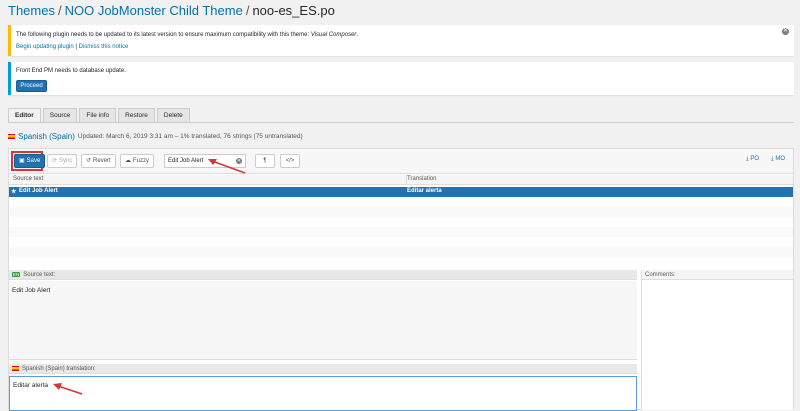  Describe the element at coordinates (401, 122) in the screenshot. I see `tabs-divider` at that location.